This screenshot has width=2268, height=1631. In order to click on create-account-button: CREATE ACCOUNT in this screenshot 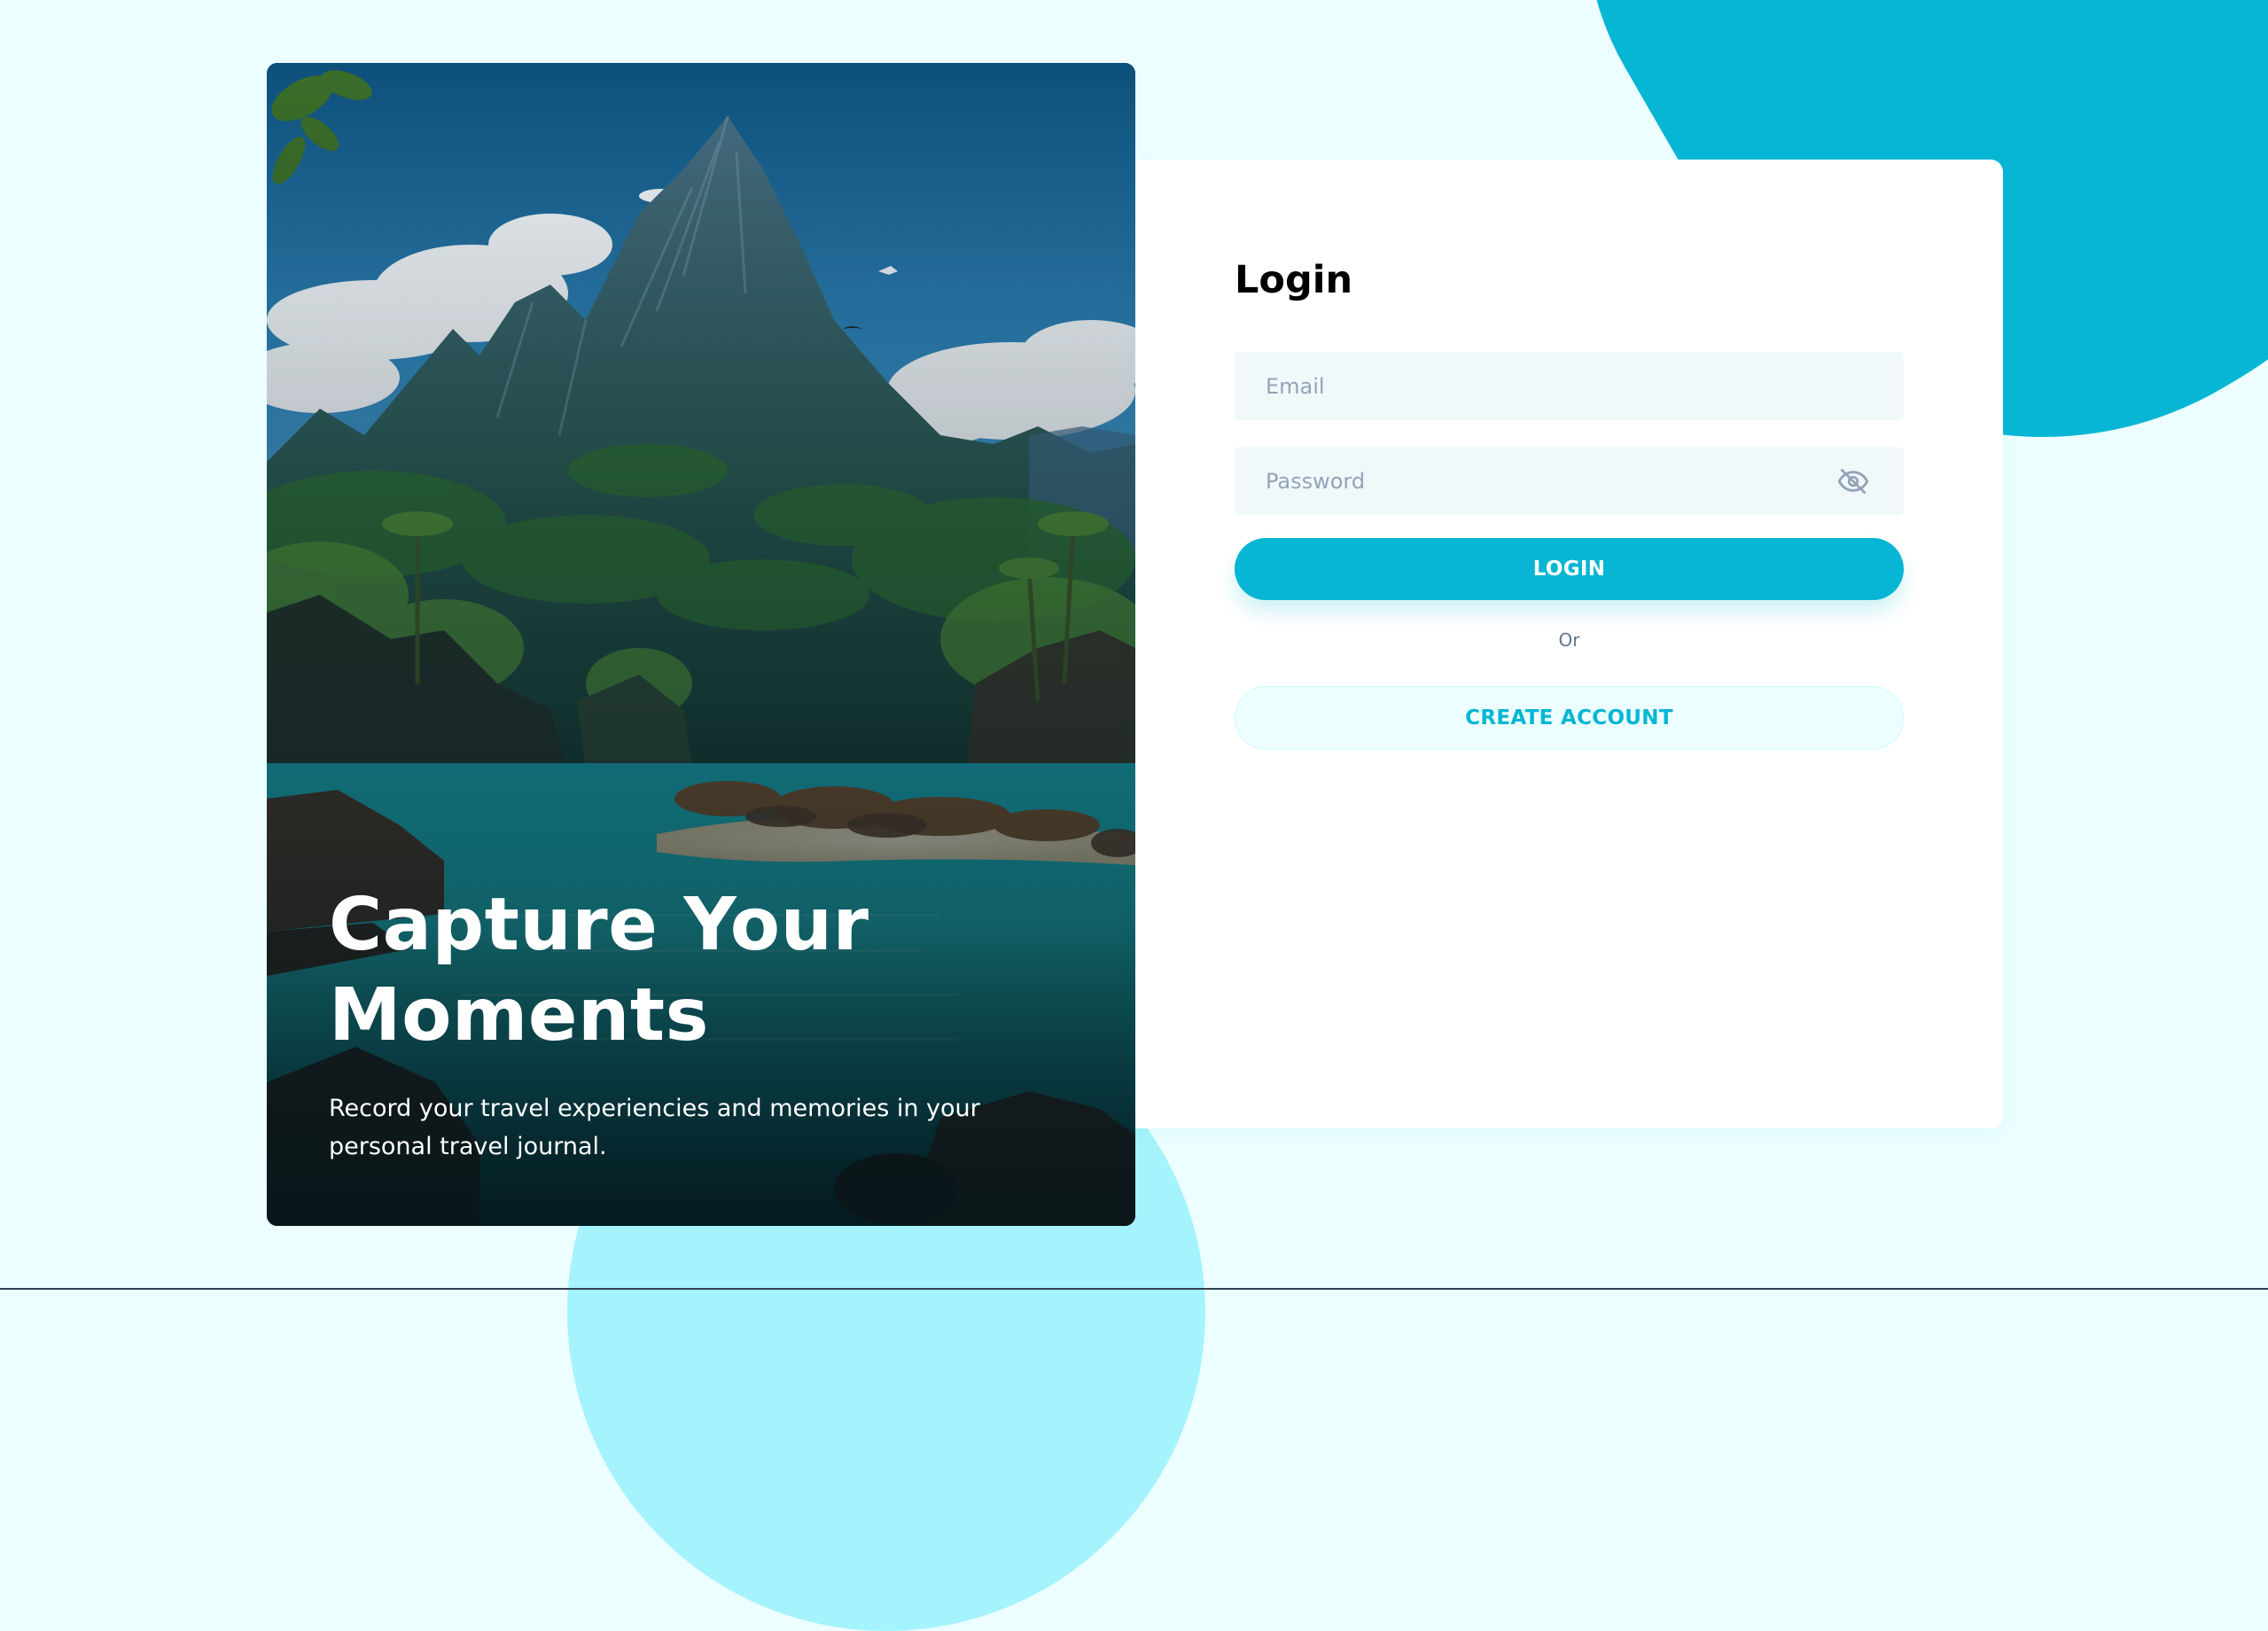, I will do `click(1570, 718)`.